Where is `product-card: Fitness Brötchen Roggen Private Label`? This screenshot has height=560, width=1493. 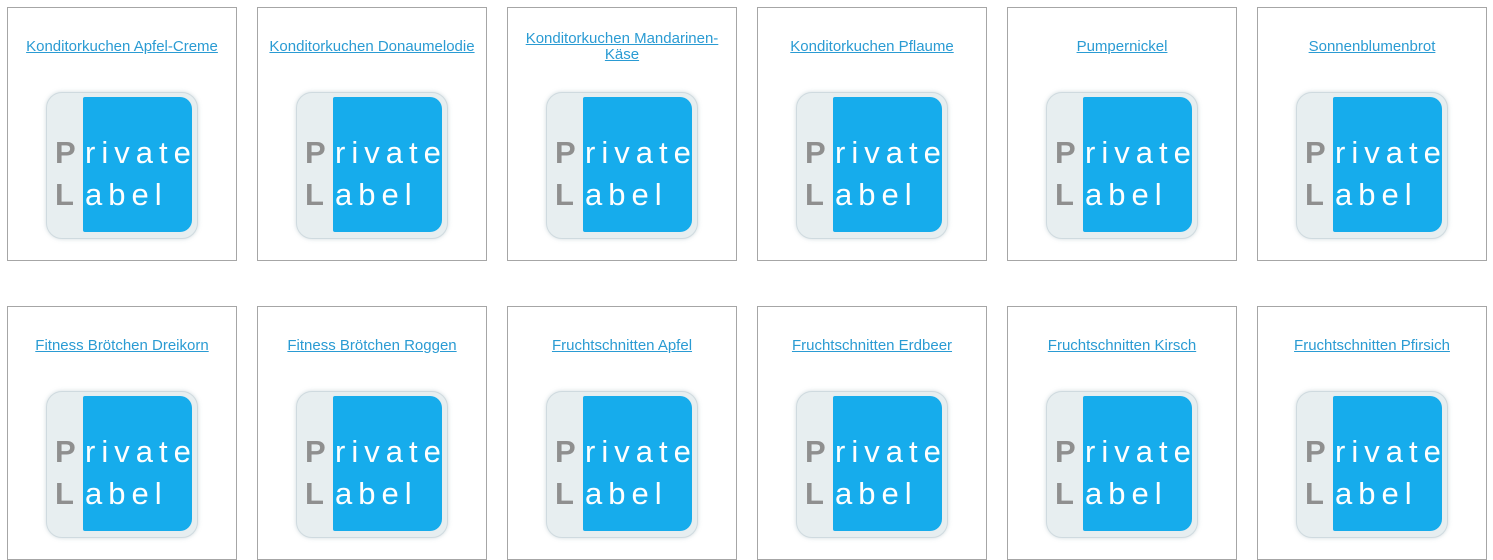 product-card: Fitness Brötchen Roggen Private Label is located at coordinates (372, 433).